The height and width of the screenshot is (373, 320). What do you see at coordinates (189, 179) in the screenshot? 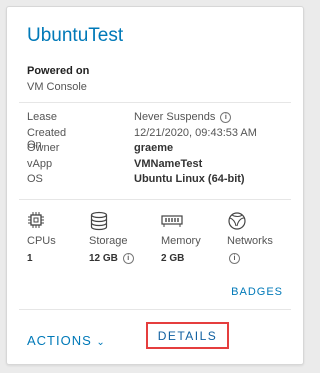
I see `os-value: Ubuntu Linux (64-bit)` at bounding box center [189, 179].